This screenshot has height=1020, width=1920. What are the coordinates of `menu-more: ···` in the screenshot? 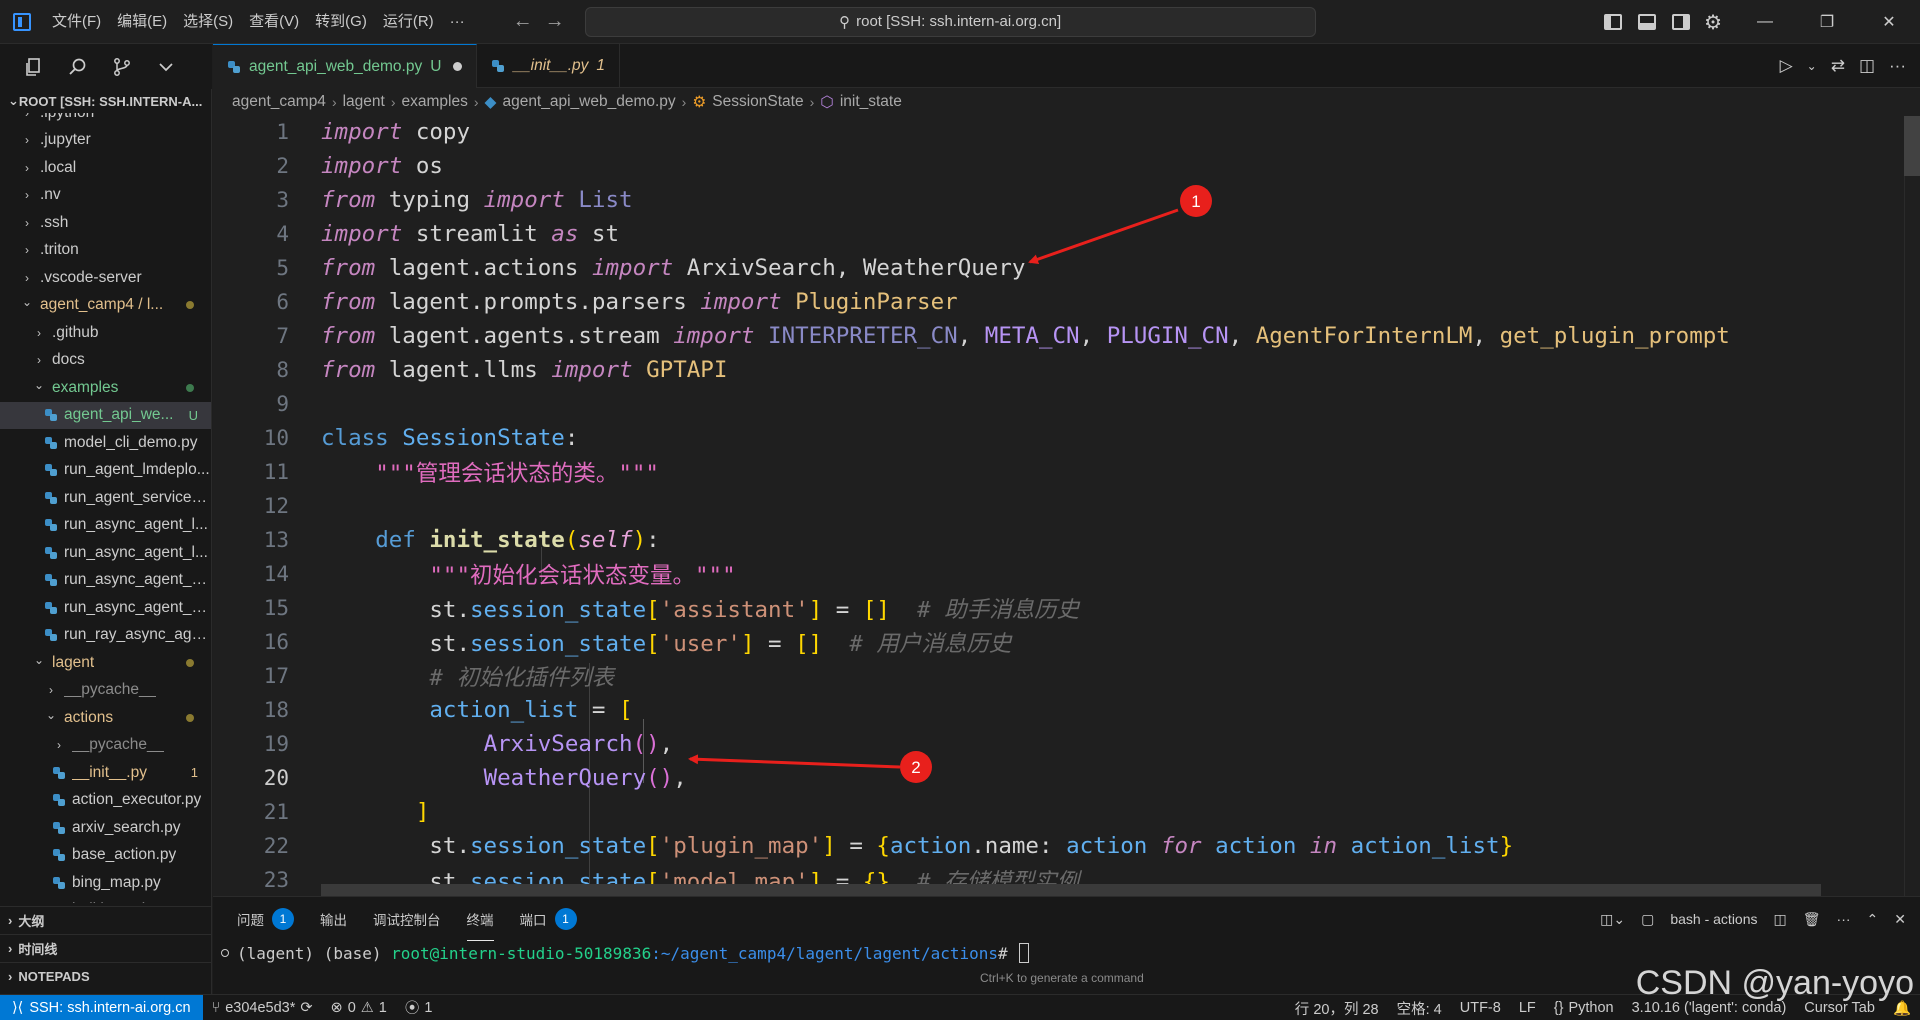 It's located at (457, 22).